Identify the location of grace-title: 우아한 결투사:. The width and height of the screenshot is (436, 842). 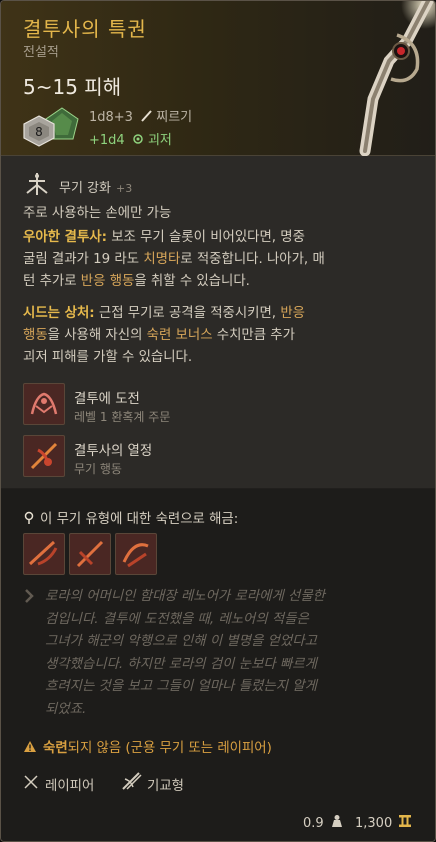
(65, 237).